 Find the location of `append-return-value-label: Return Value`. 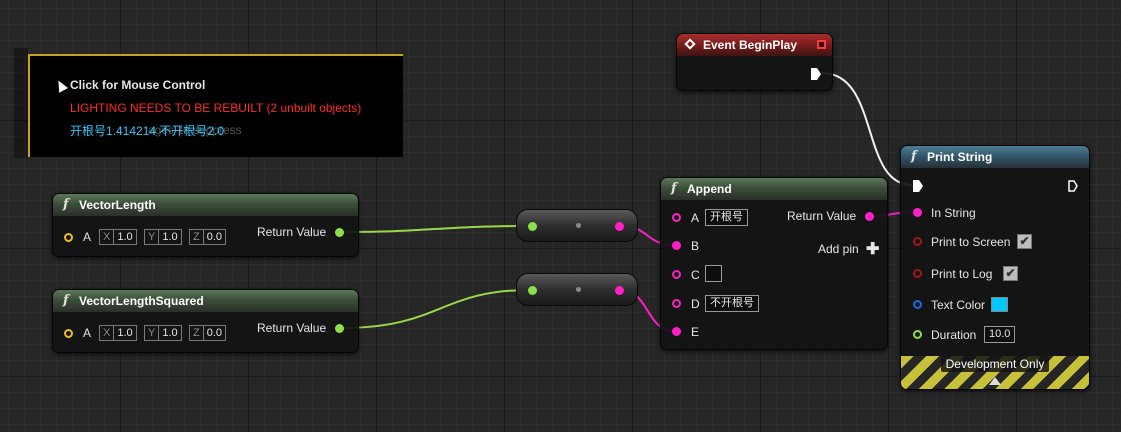

append-return-value-label: Return Value is located at coordinates (822, 216).